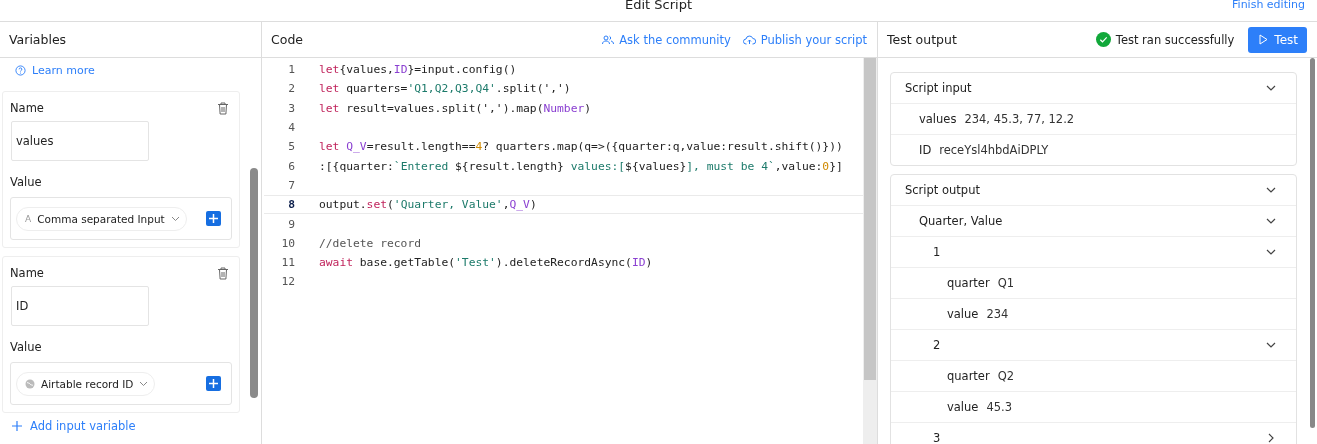 The width and height of the screenshot is (1317, 444). I want to click on tree-row: Quarter, Value, so click(1093, 220).